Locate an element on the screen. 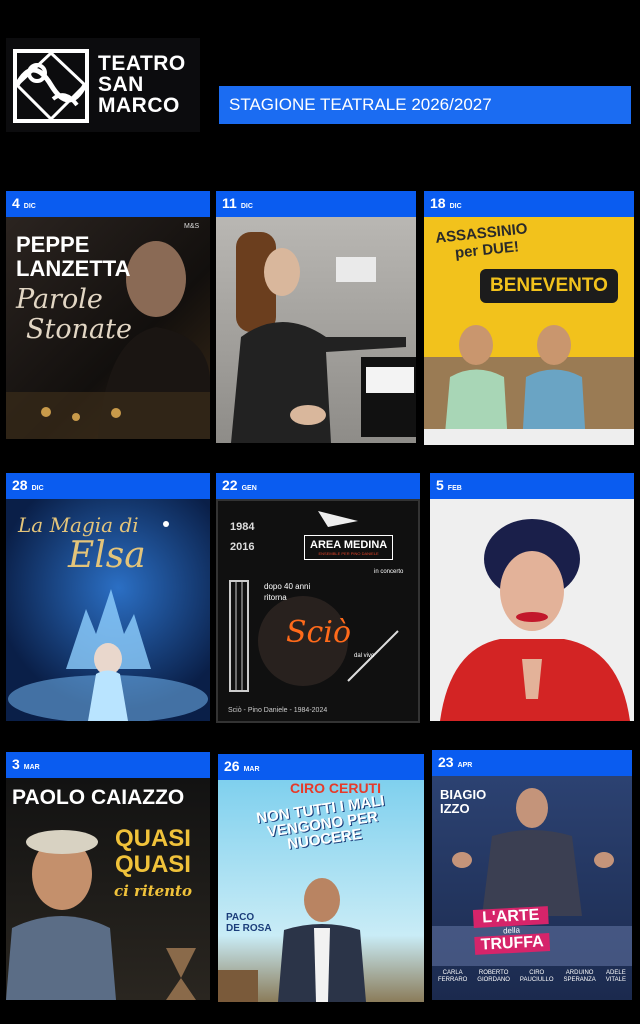  event-date: 22 GEN is located at coordinates (318, 486).